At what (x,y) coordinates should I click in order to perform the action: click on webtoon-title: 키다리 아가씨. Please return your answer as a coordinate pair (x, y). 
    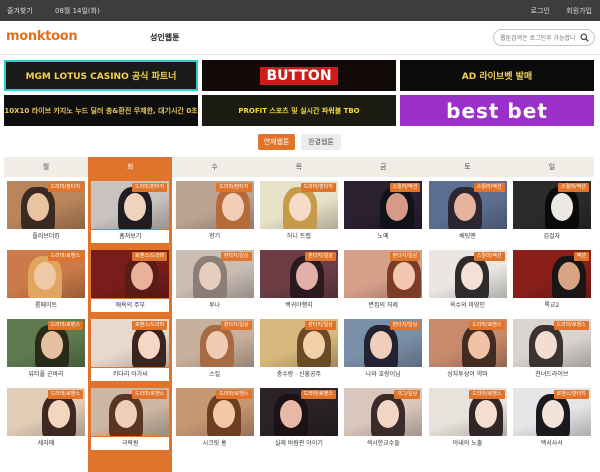
    Looking at the image, I should click on (130, 374).